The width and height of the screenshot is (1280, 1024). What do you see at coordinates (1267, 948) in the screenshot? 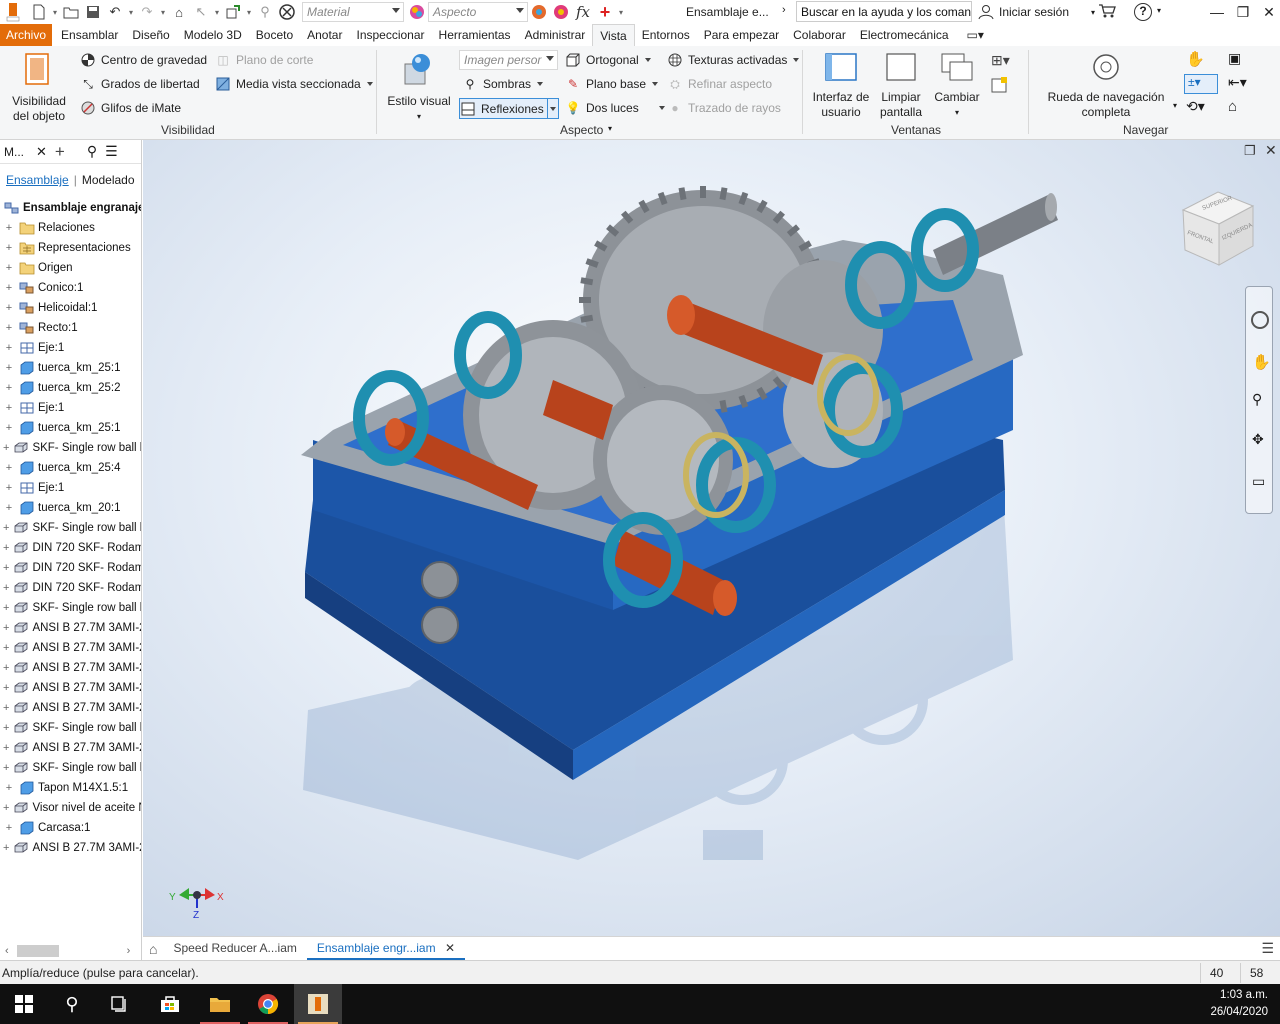
I see `document-tabs-menu-icon: ☰` at bounding box center [1267, 948].